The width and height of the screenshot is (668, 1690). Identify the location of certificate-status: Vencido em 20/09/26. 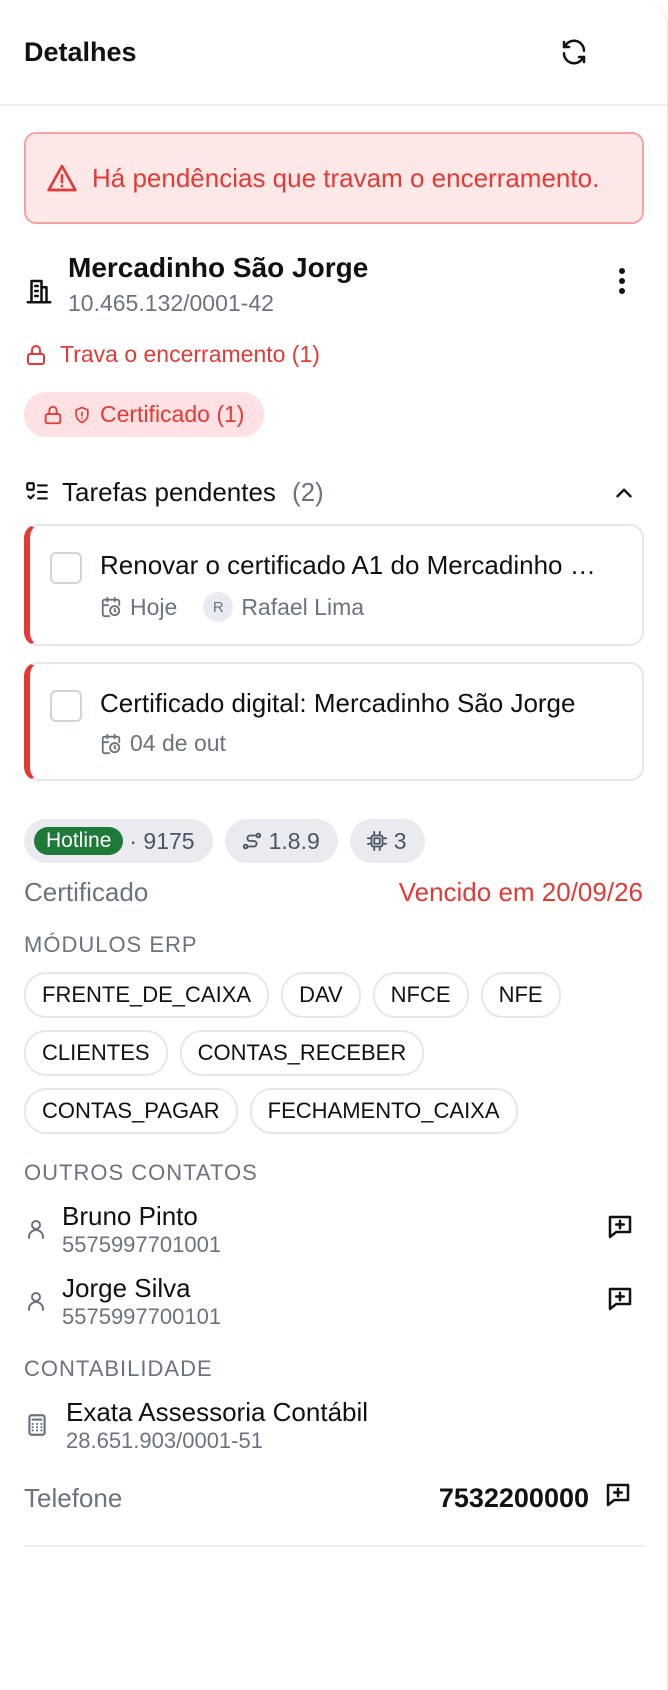
(520, 892).